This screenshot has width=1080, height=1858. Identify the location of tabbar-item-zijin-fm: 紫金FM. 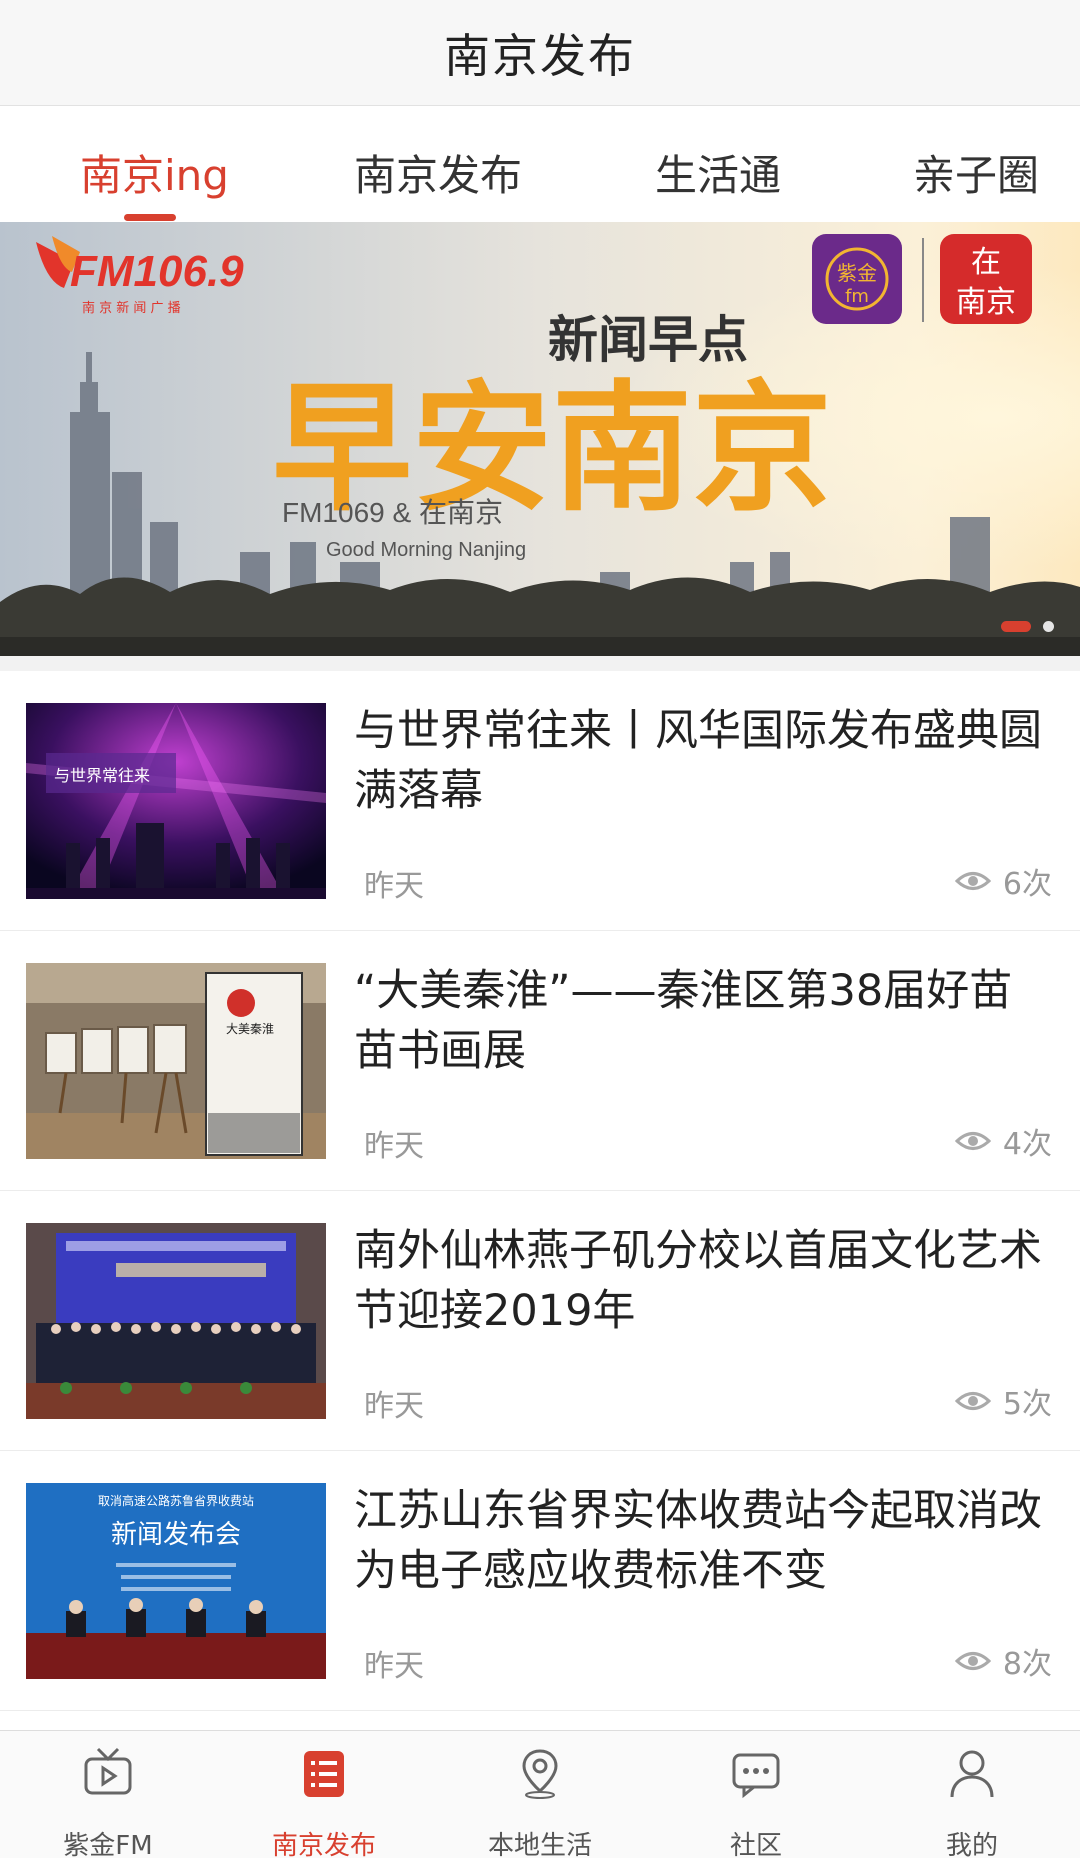
(108, 1794).